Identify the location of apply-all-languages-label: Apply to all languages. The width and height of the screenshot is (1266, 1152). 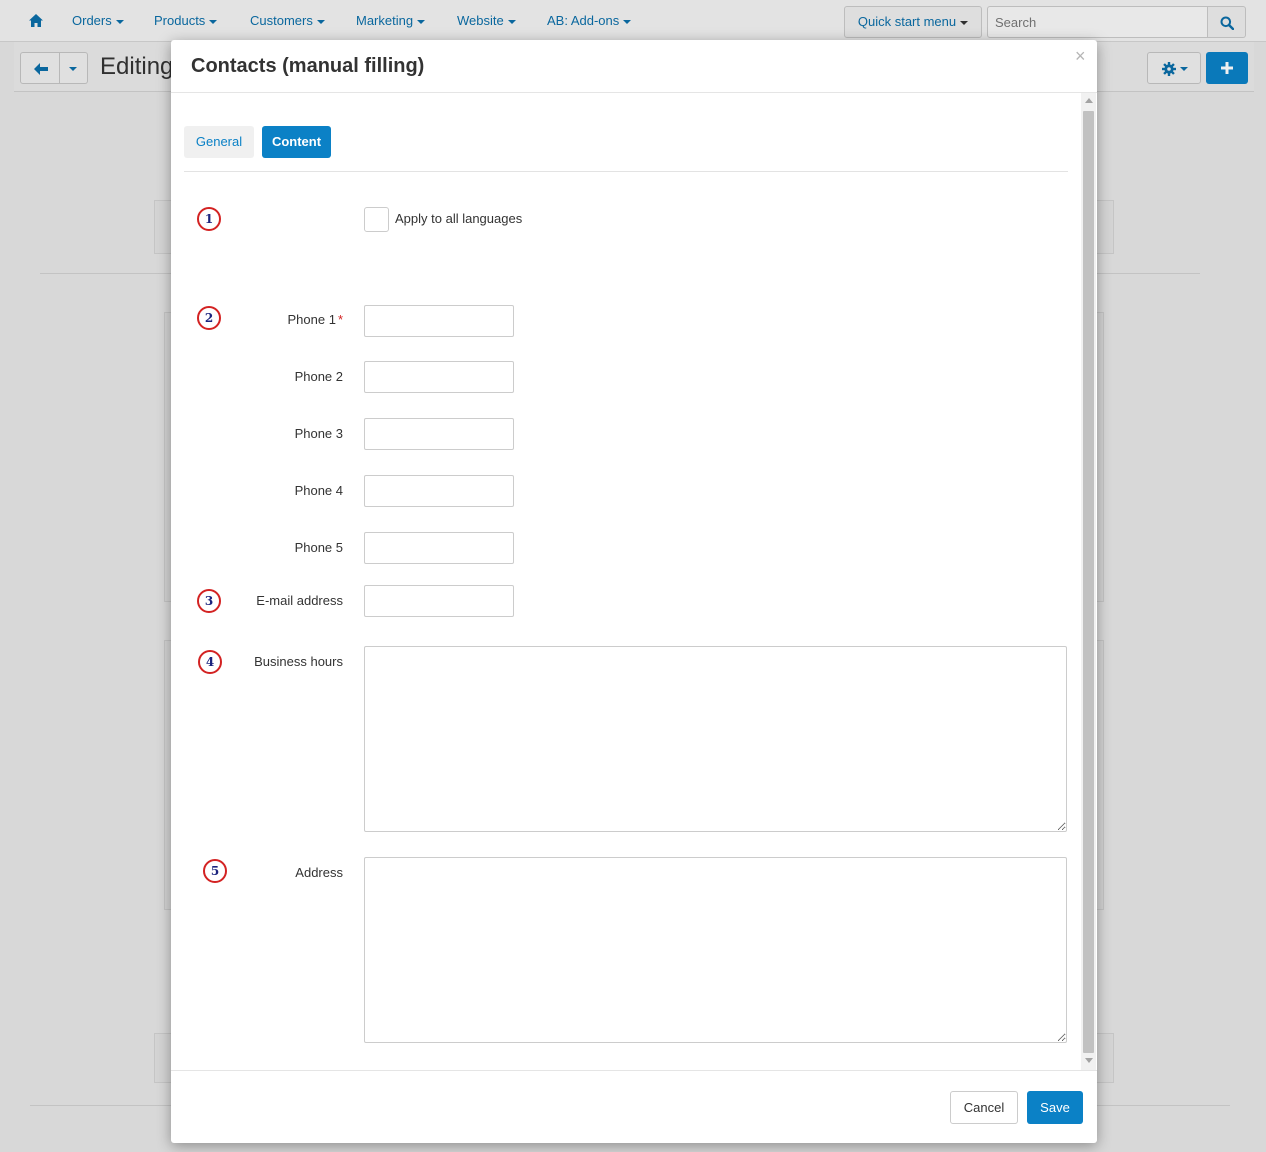
(459, 218).